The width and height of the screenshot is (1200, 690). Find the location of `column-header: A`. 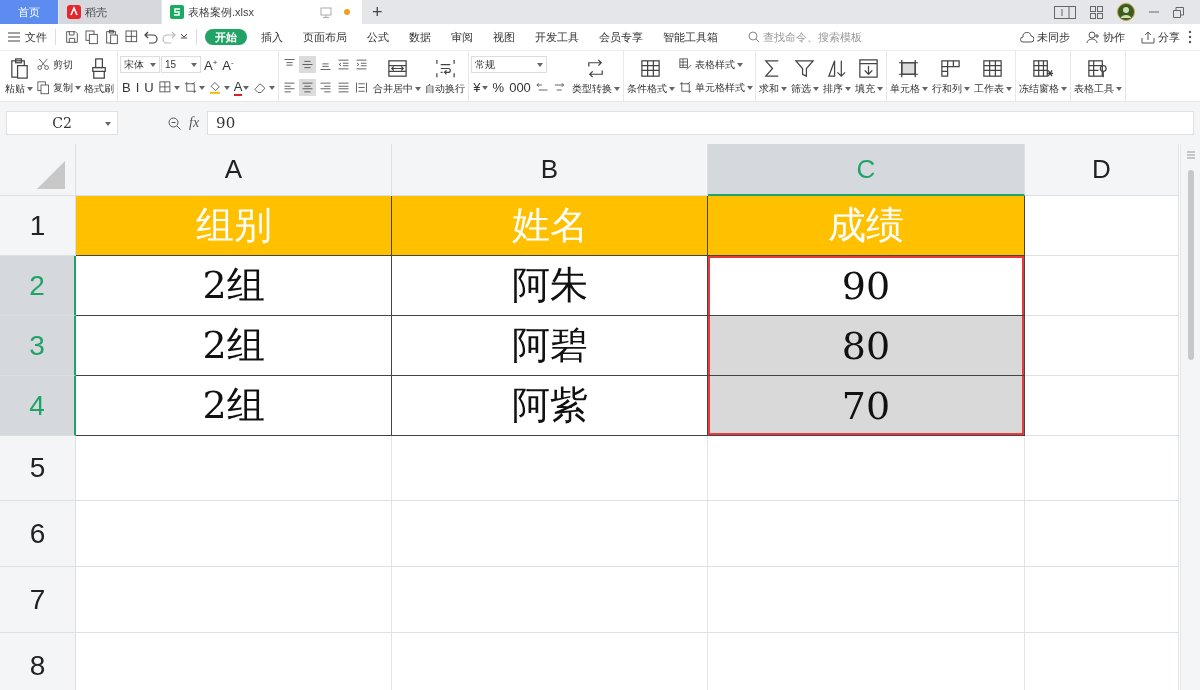

column-header: A is located at coordinates (234, 170).